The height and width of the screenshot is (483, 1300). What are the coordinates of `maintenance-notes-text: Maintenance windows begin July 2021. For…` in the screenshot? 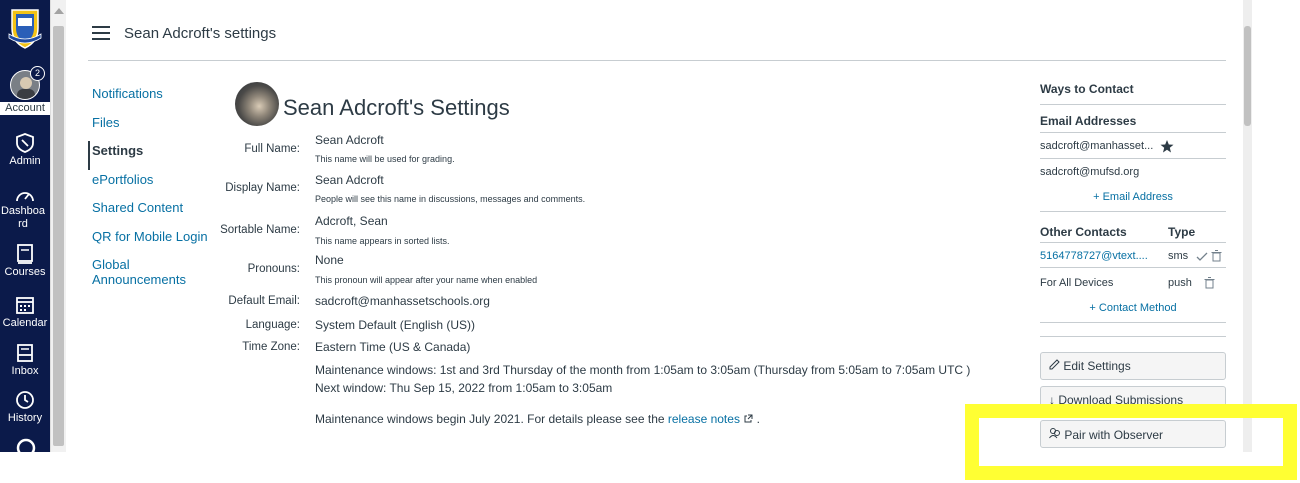 It's located at (490, 419).